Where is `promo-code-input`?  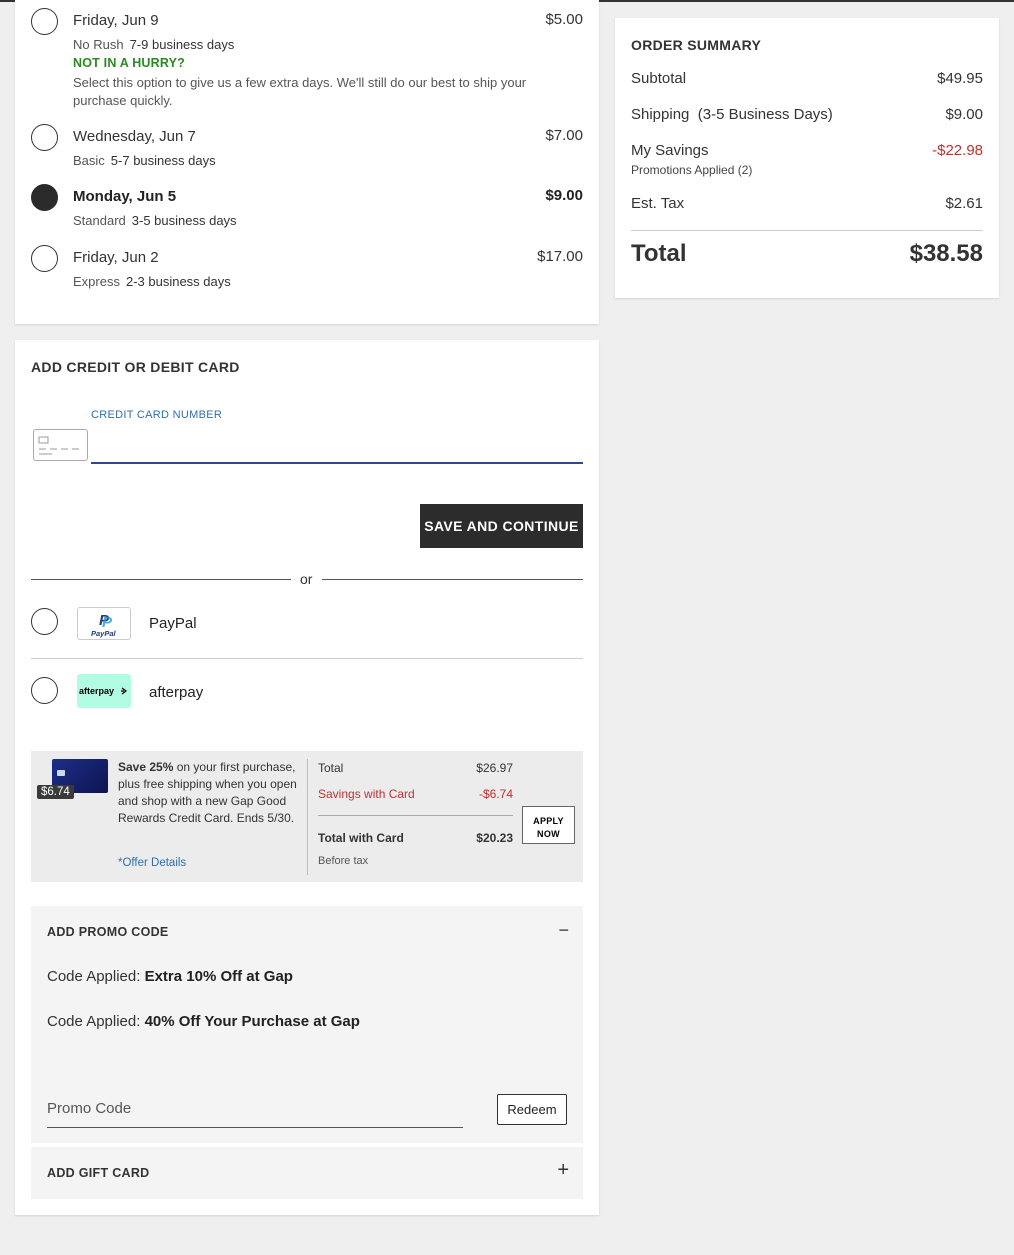
promo-code-input is located at coordinates (255, 1109).